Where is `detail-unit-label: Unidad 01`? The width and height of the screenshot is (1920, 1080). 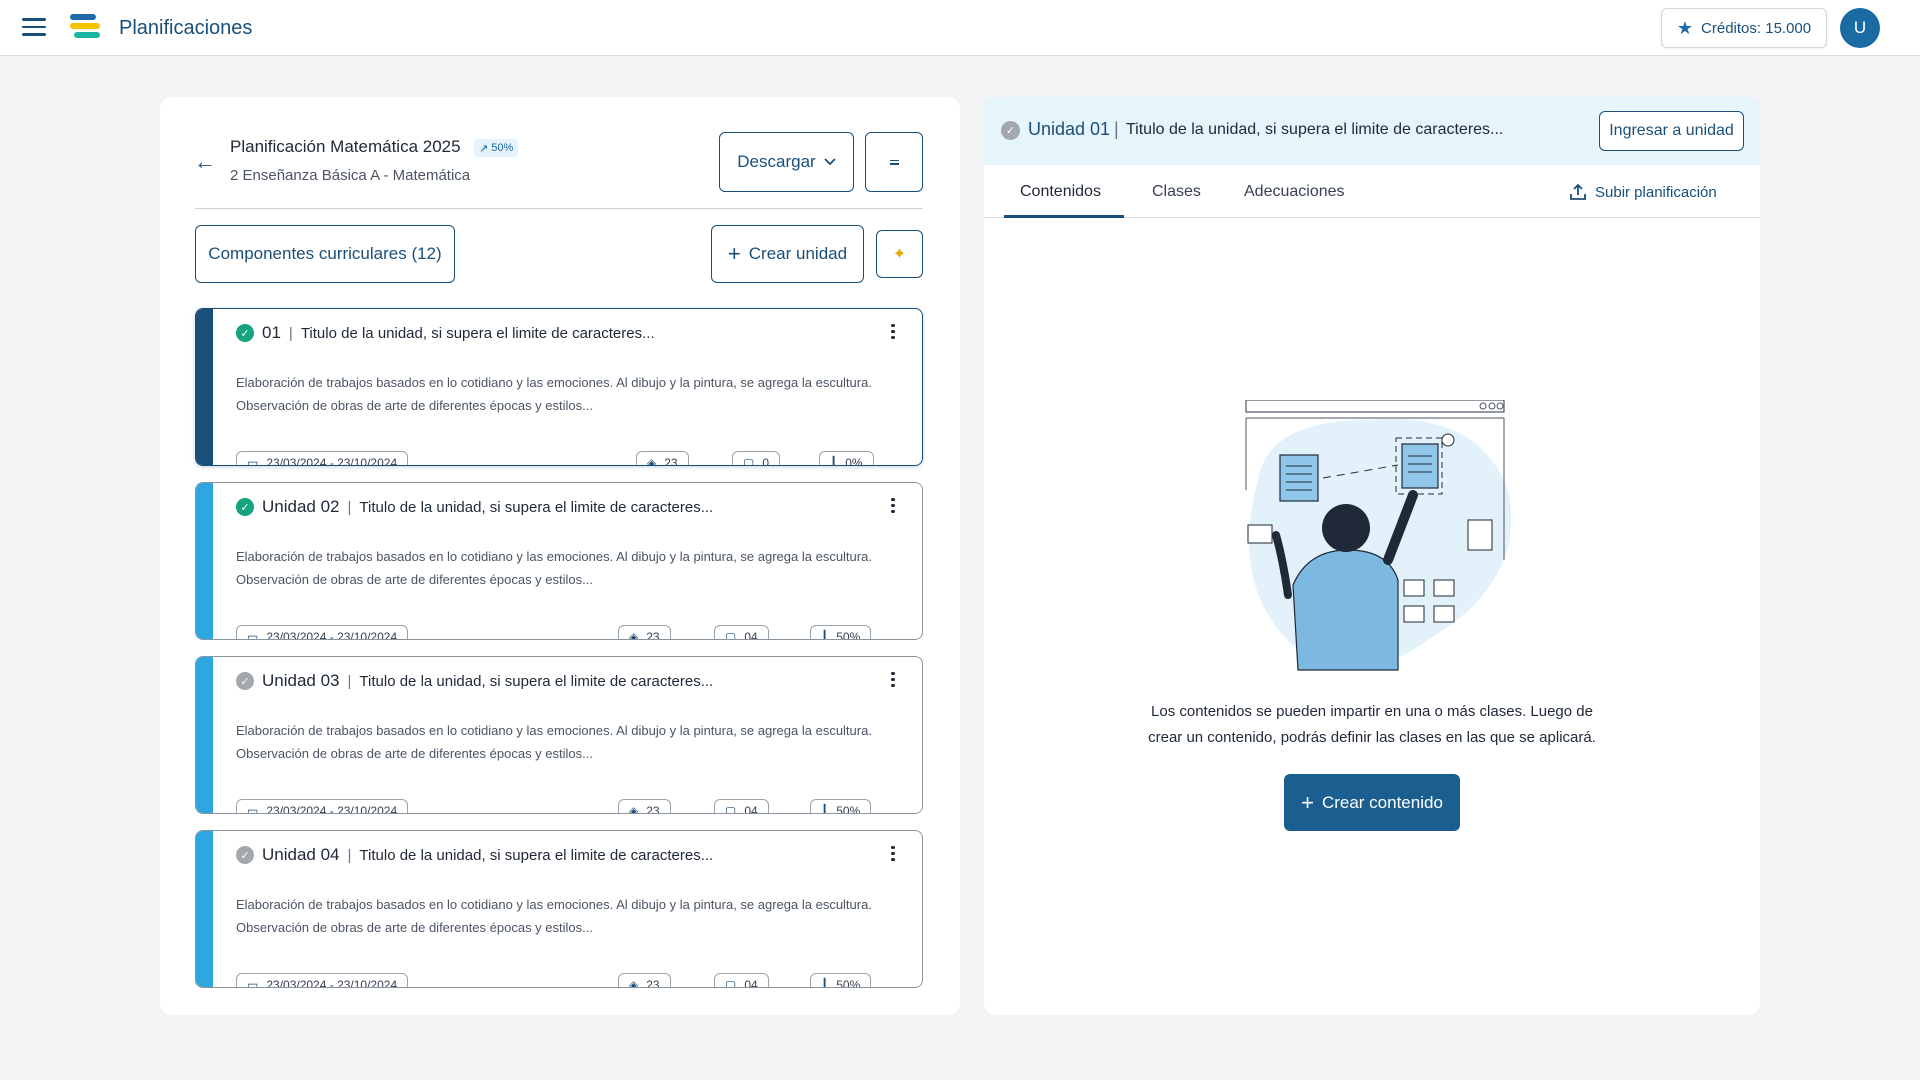 detail-unit-label: Unidad 01 is located at coordinates (1069, 129).